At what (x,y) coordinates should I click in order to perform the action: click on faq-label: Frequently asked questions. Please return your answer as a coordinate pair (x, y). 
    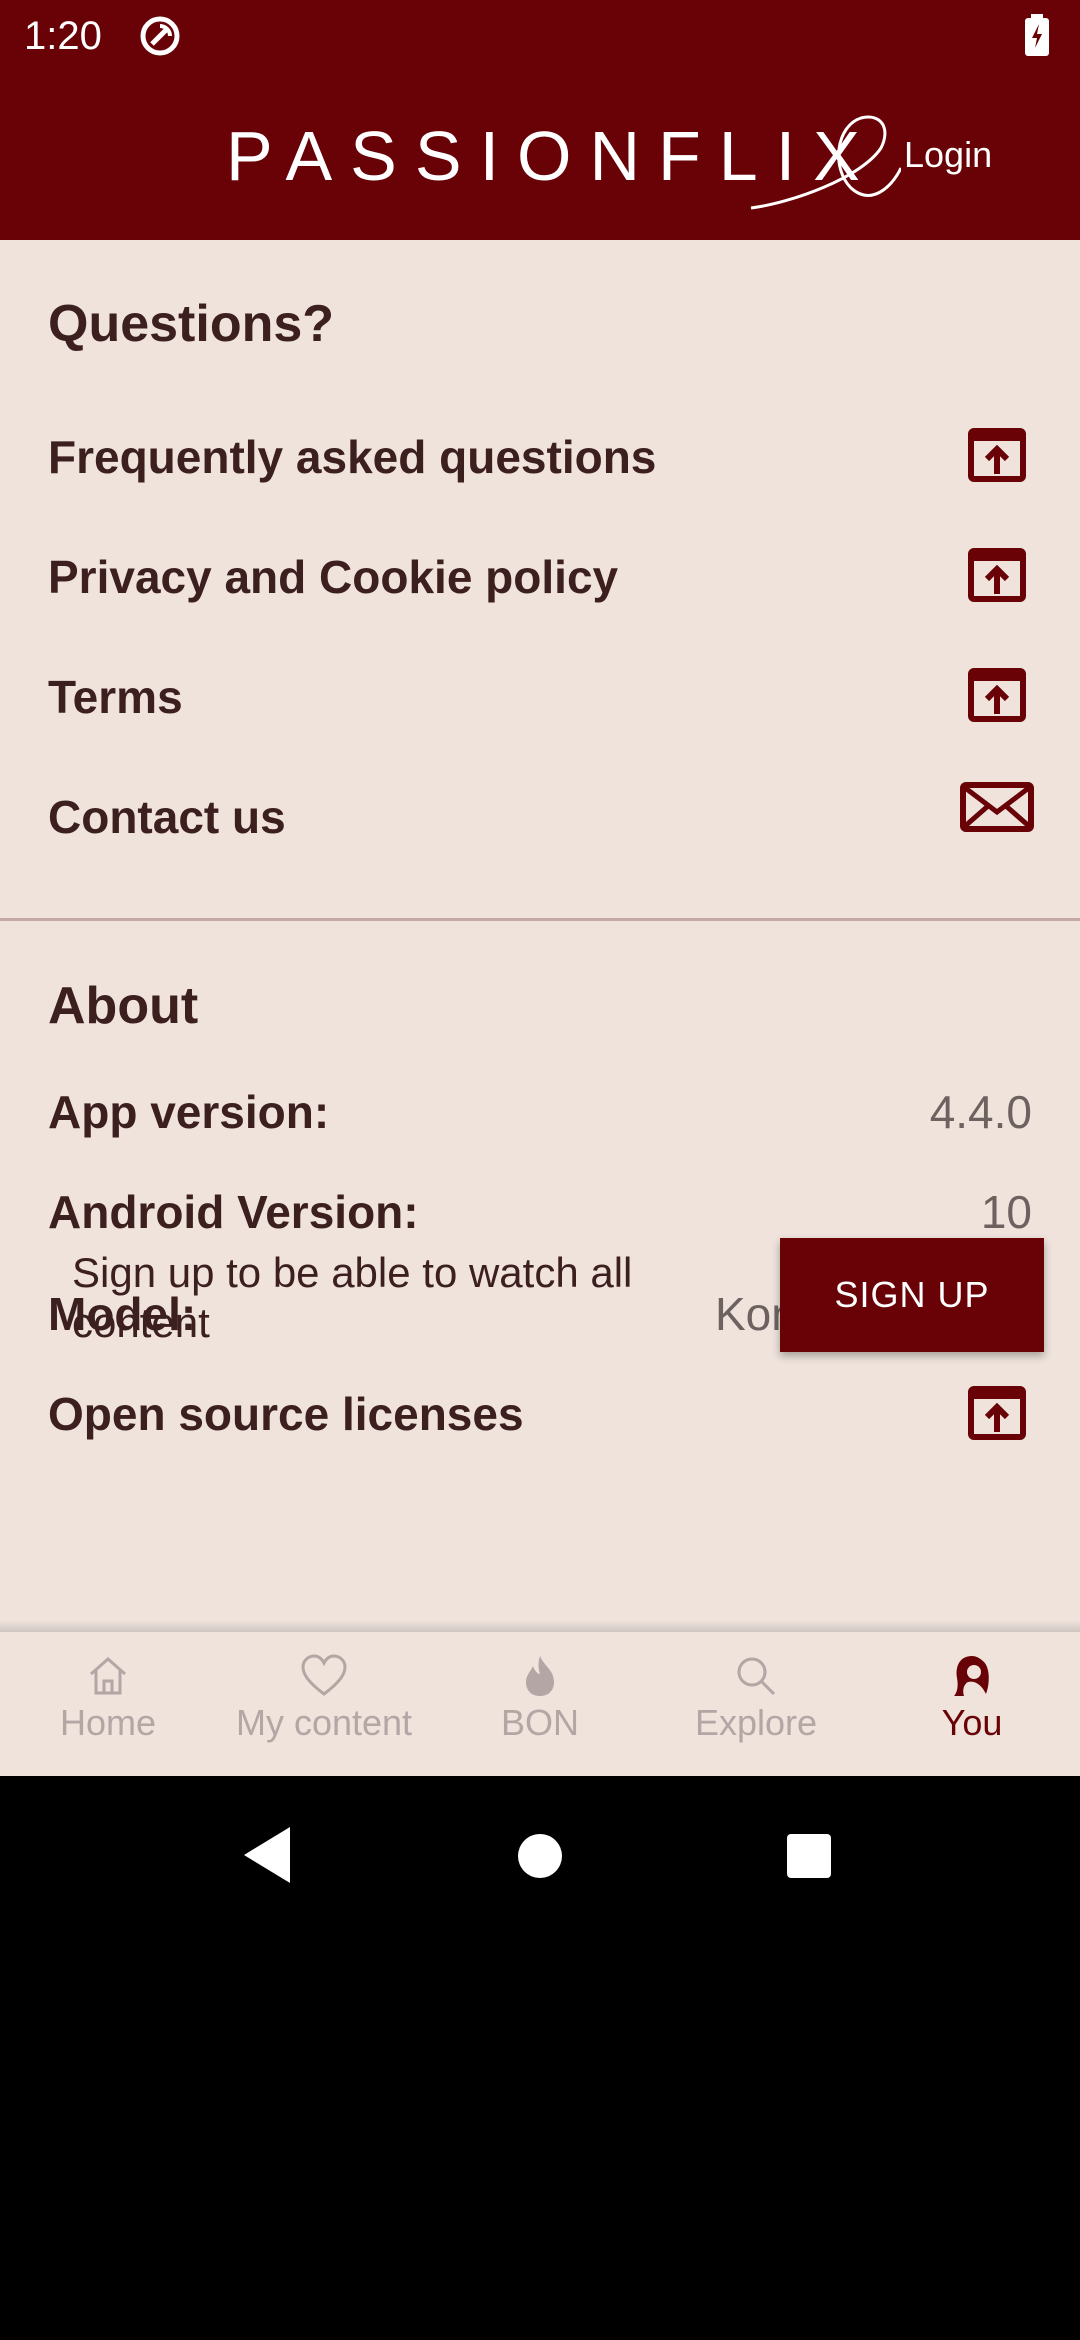
    Looking at the image, I should click on (352, 457).